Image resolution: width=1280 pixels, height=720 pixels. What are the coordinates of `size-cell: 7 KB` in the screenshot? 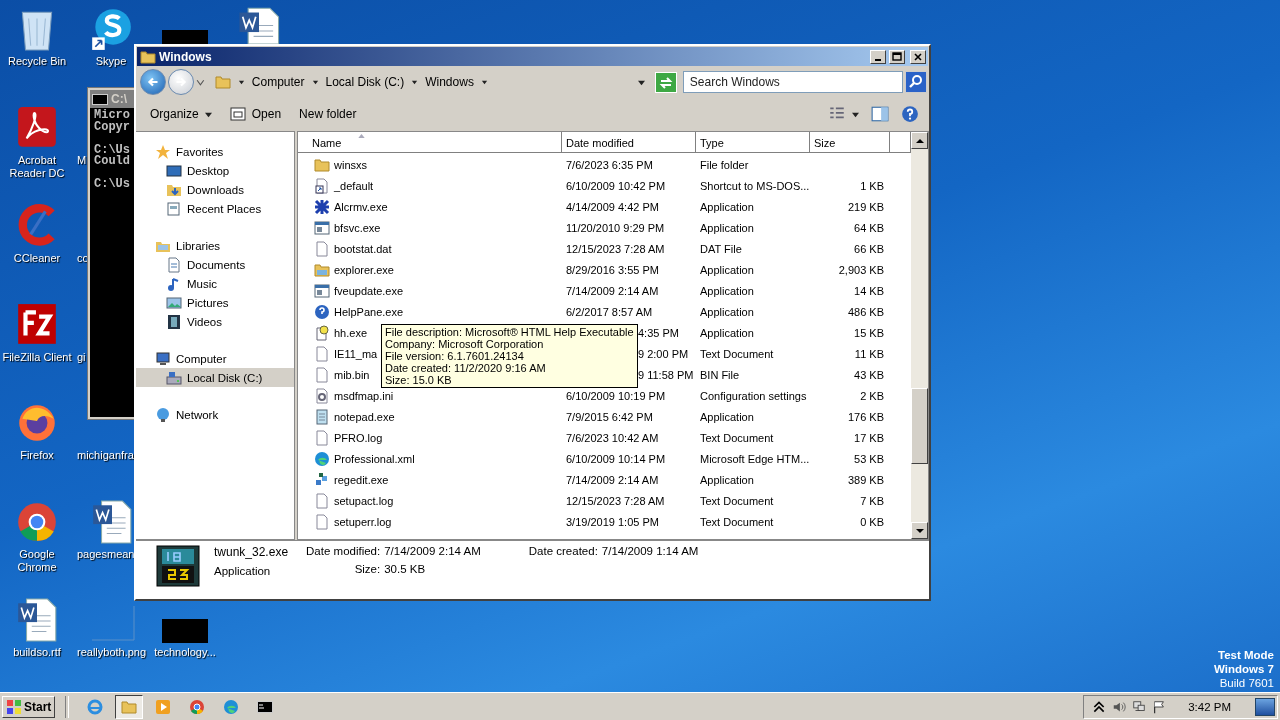 It's located at (872, 500).